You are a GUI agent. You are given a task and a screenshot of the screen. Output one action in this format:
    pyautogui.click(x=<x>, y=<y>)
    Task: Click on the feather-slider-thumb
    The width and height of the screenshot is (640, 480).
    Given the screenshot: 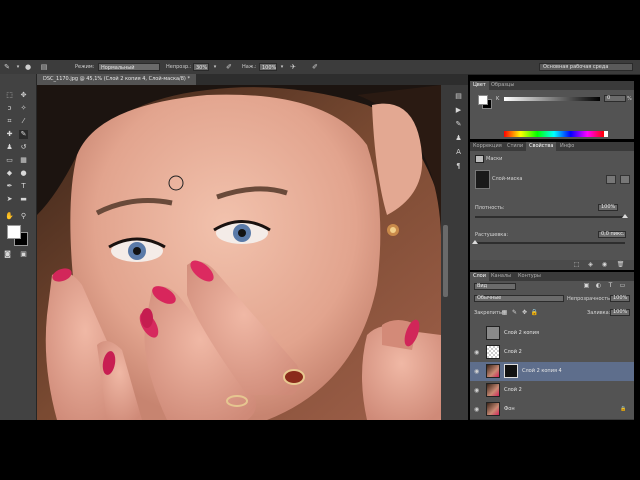 What is the action you would take?
    pyautogui.click(x=475, y=242)
    